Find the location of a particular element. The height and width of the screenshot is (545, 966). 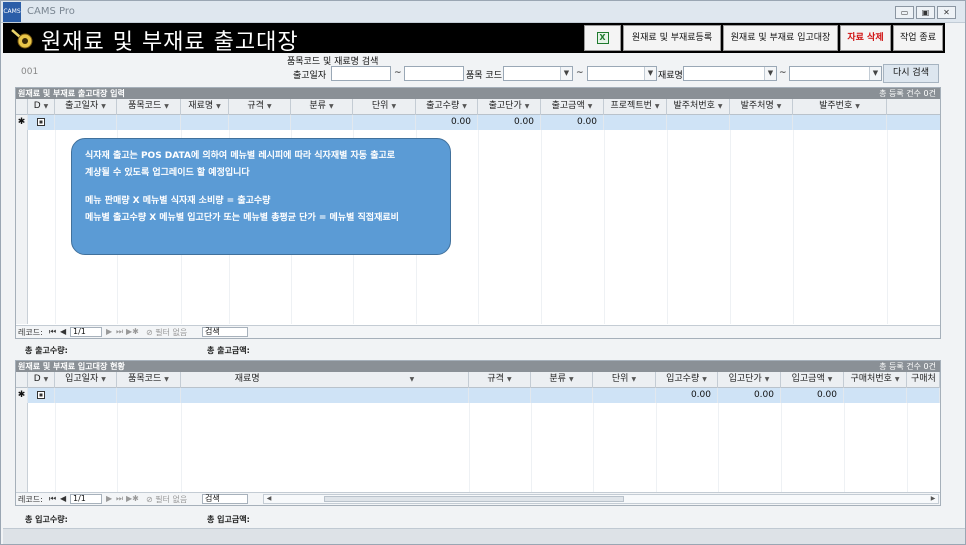

close-button: ✕ is located at coordinates (946, 12).